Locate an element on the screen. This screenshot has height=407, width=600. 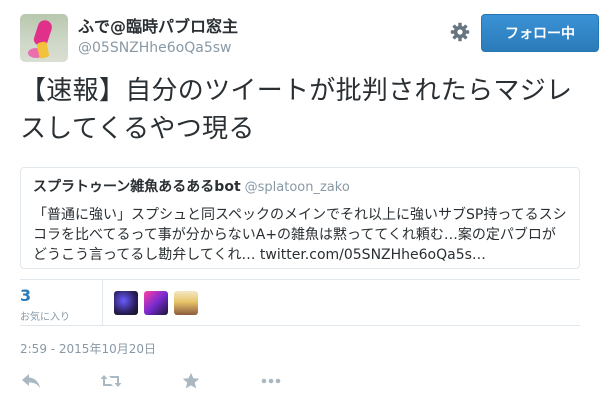
reply-icon is located at coordinates (31, 381).